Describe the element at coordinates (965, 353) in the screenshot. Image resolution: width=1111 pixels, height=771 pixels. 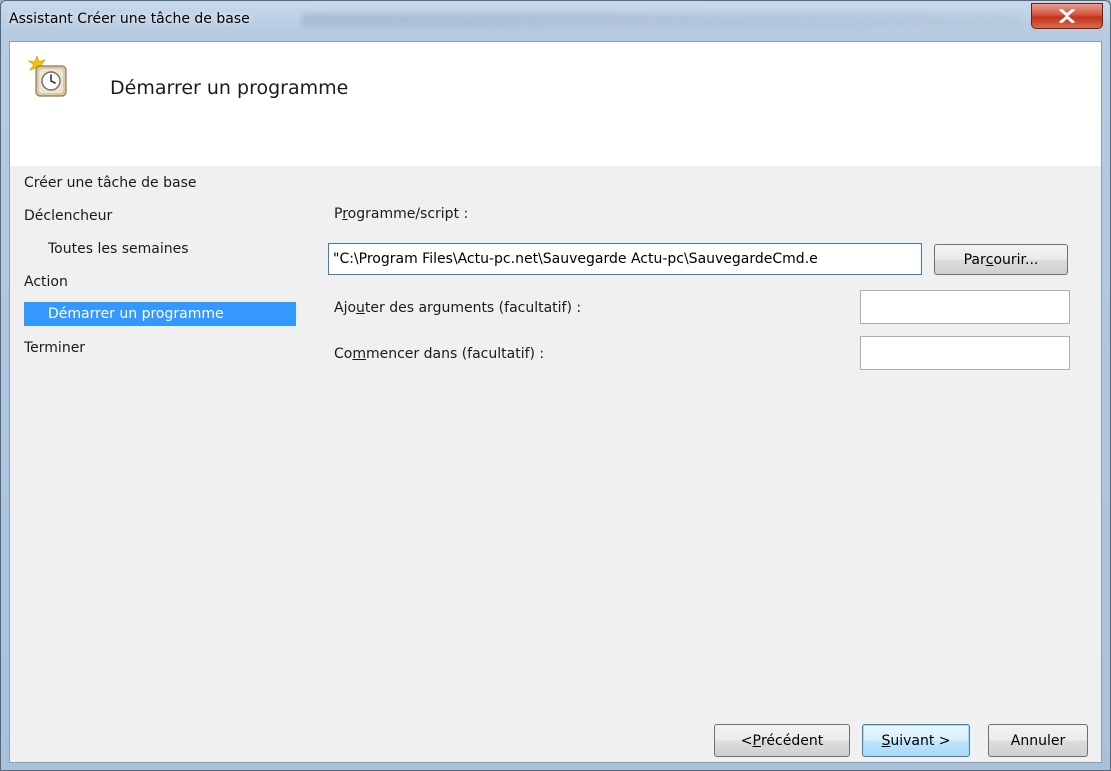
I see `start-in-input` at that location.